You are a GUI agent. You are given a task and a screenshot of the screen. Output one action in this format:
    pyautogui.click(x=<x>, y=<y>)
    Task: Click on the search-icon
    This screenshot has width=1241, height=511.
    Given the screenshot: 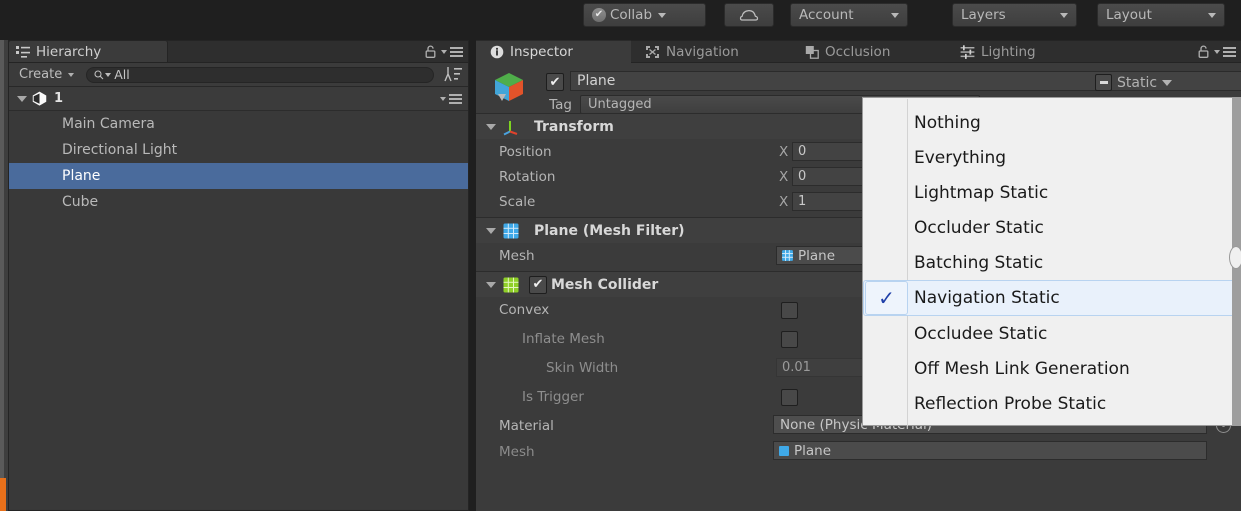 What is the action you would take?
    pyautogui.click(x=99, y=74)
    